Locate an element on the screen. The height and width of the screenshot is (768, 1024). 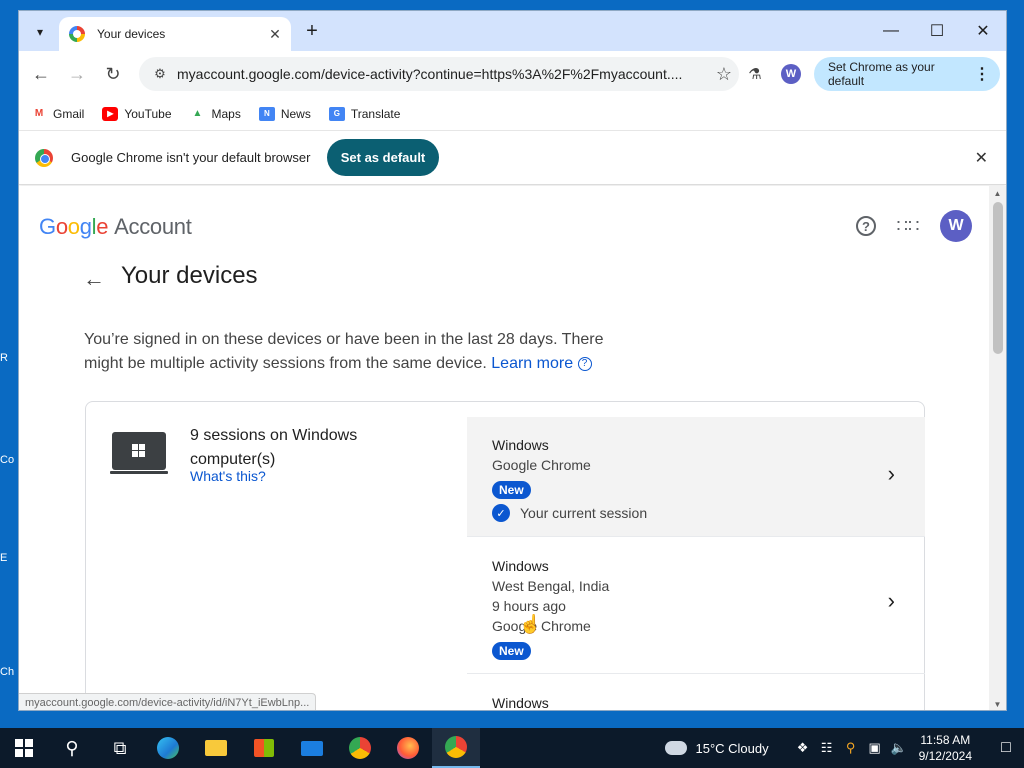
back-arrow-icon: ← is located at coordinates (94, 279).